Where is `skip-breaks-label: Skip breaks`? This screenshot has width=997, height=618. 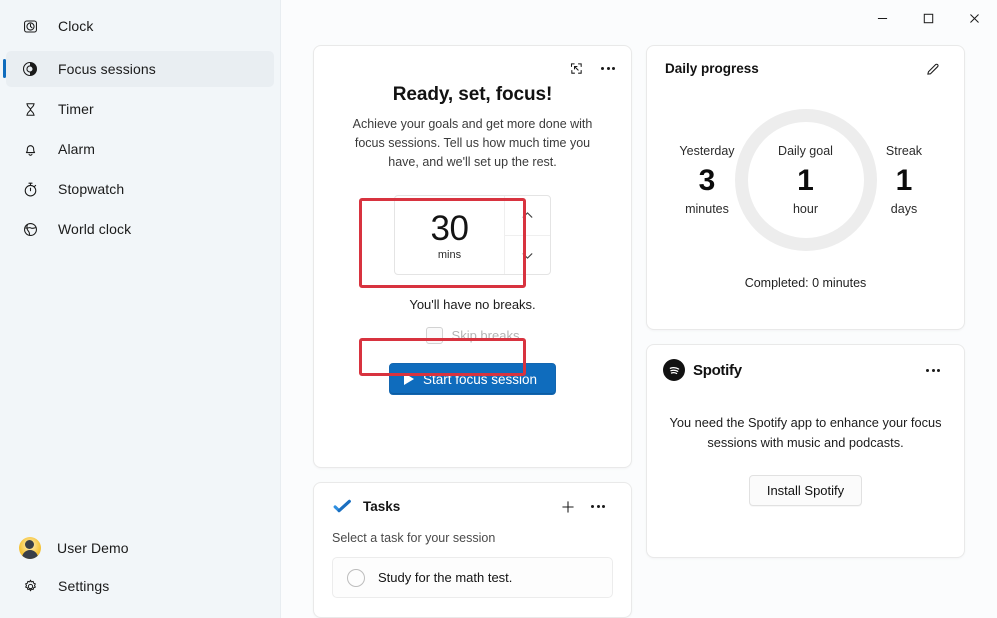 skip-breaks-label: Skip breaks is located at coordinates (485, 335).